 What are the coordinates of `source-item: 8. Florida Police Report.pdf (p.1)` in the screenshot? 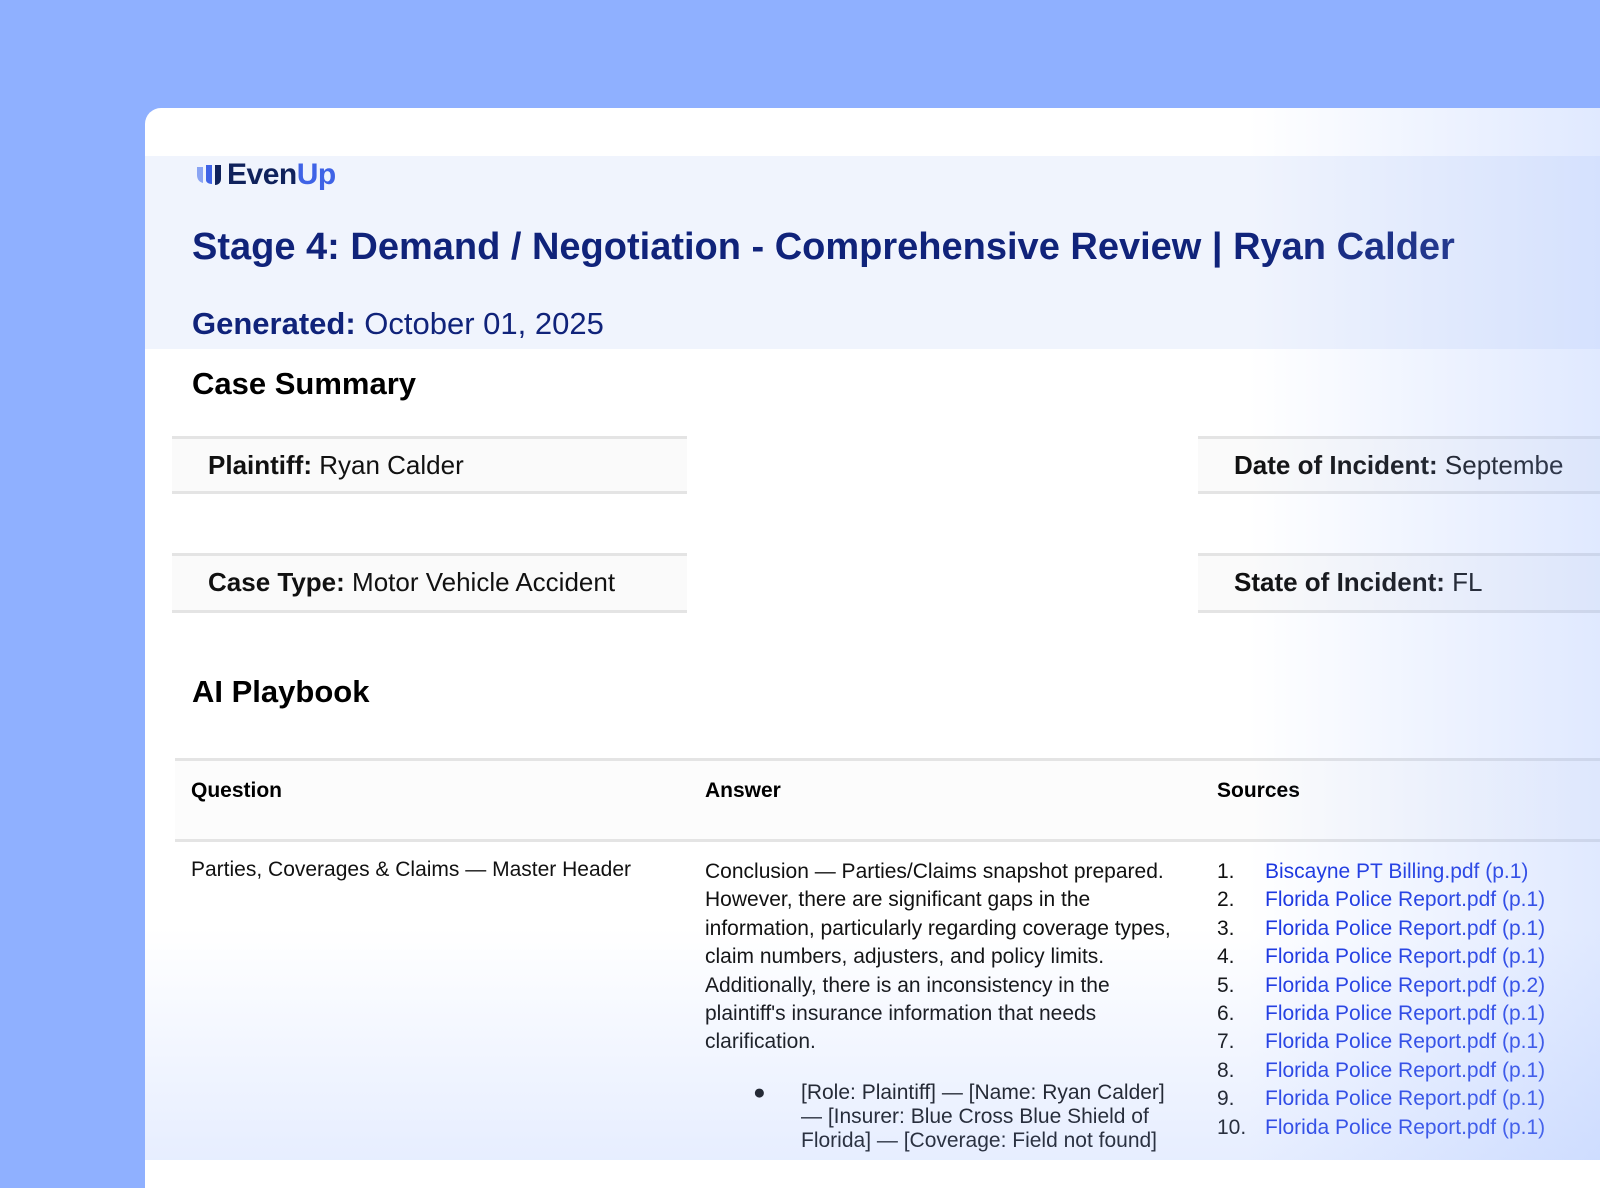 It's located at (1381, 1071).